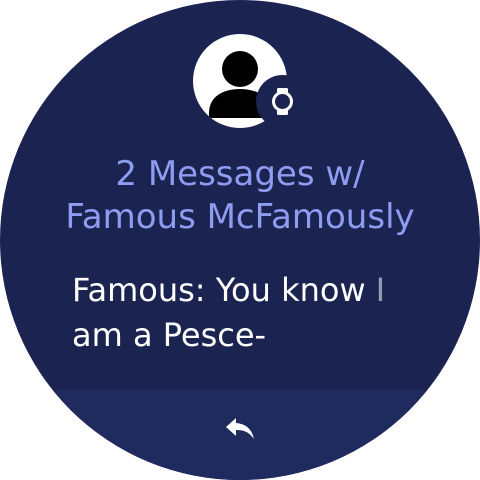  I want to click on watch-icon, so click(282, 101).